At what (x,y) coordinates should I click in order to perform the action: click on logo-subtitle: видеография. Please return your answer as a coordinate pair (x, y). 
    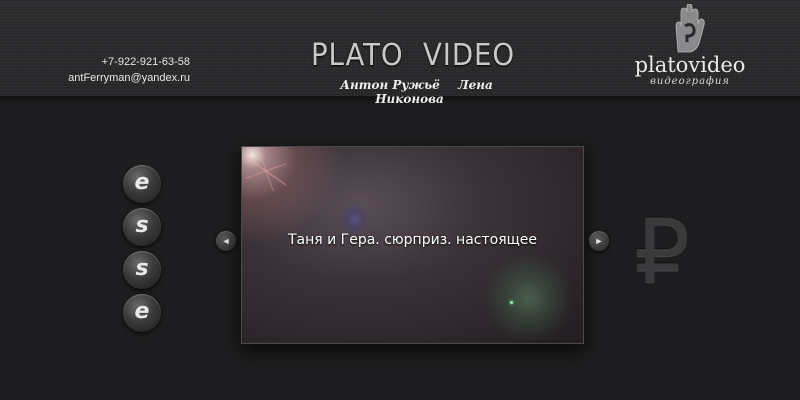
    Looking at the image, I should click on (690, 81).